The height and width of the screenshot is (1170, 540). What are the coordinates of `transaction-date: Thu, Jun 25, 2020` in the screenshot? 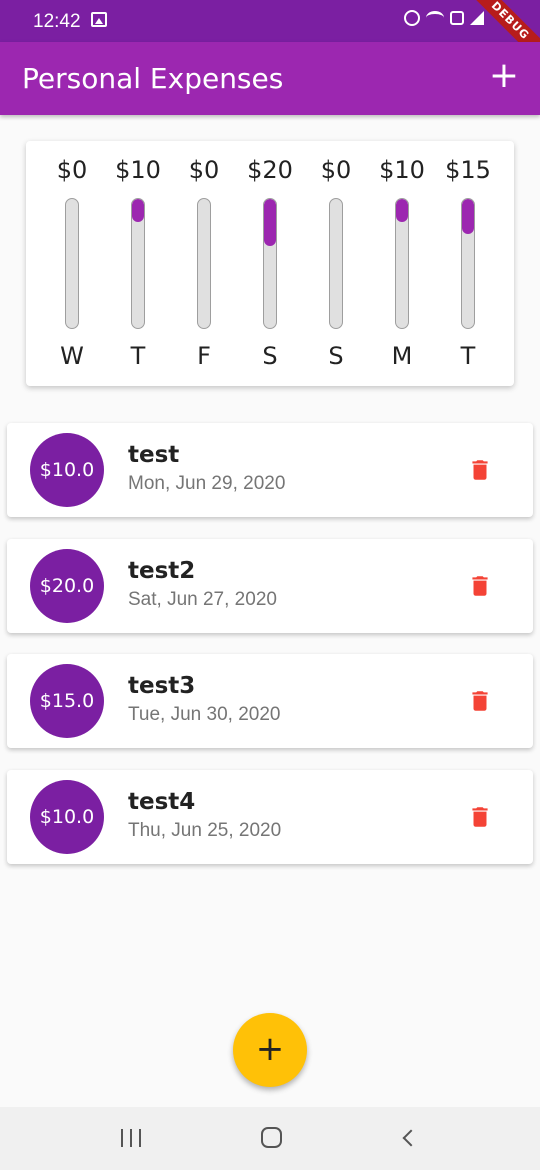 It's located at (205, 830).